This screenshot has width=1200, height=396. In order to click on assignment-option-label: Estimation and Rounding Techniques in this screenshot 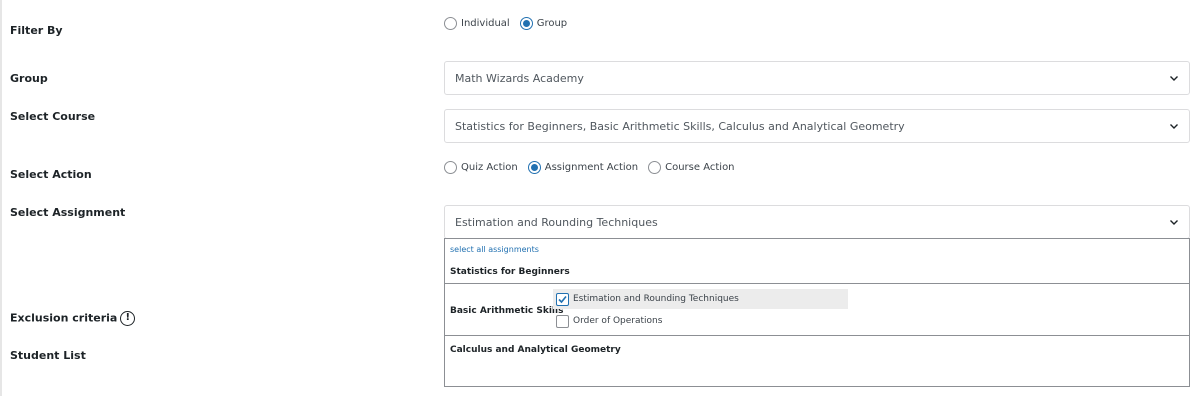, I will do `click(656, 299)`.